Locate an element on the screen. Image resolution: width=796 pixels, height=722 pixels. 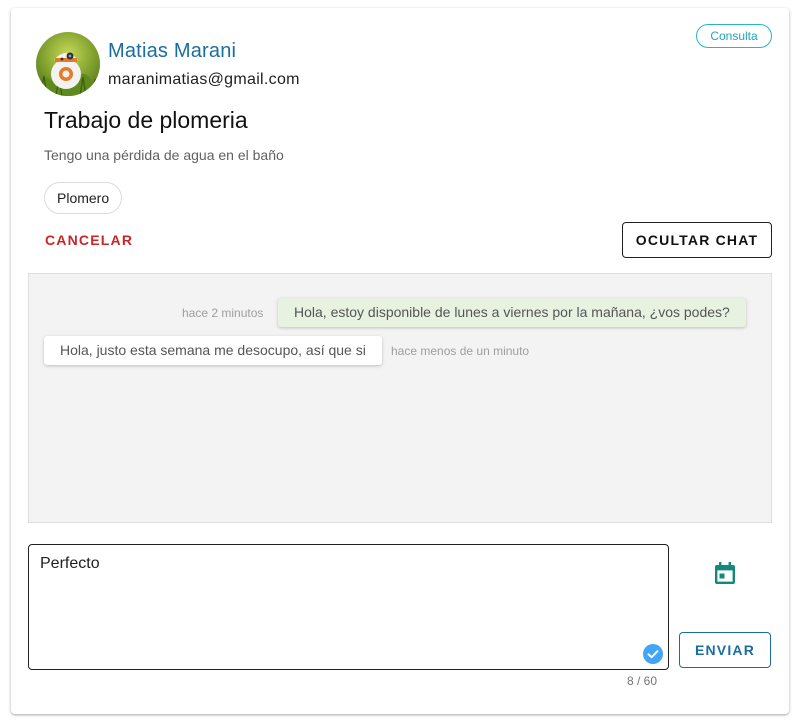
message-time: hace menos de un minuto is located at coordinates (460, 351).